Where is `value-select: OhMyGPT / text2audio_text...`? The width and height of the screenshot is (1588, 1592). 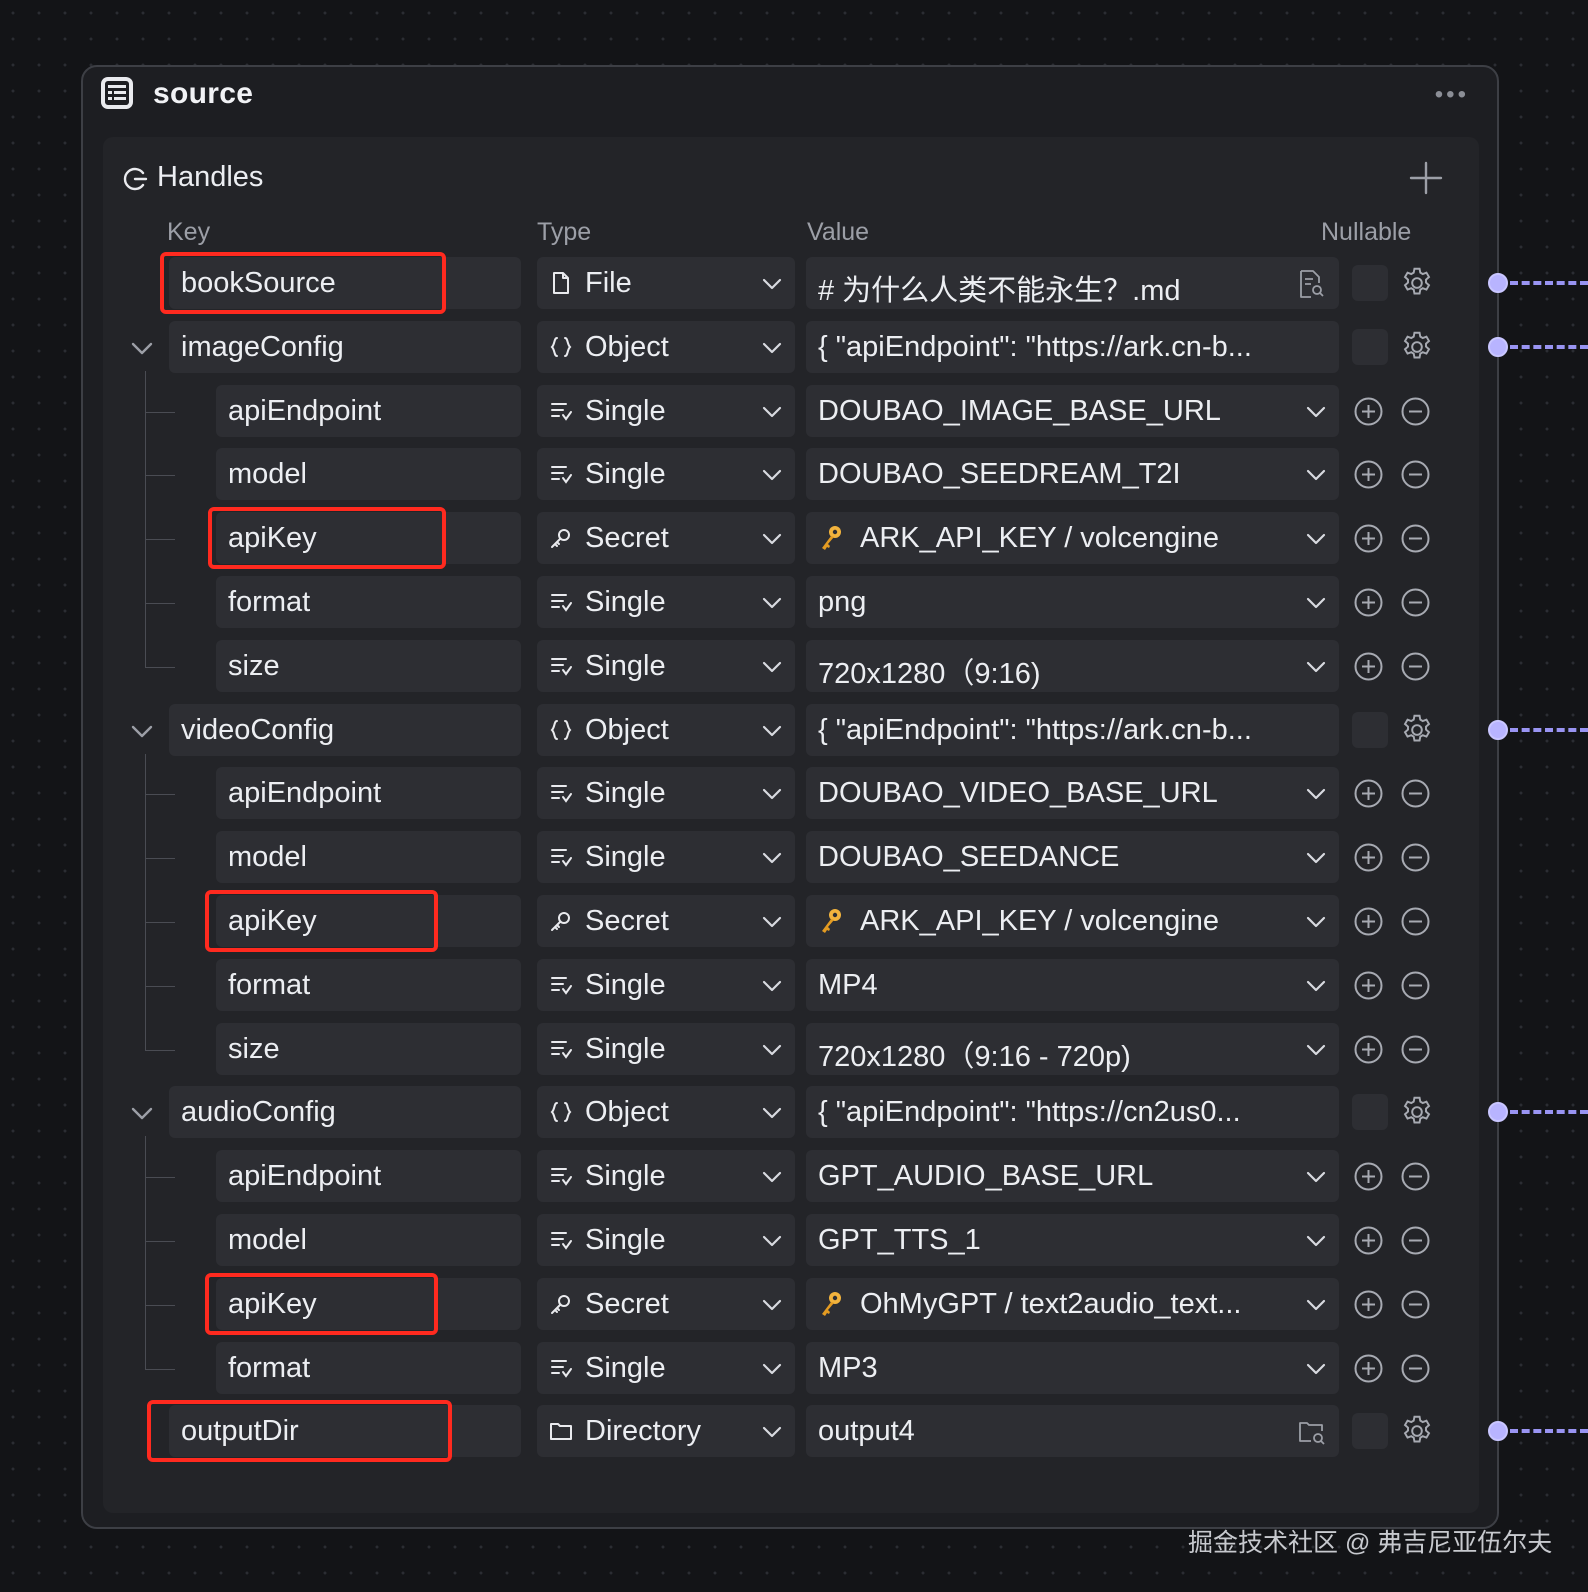
value-select: OhMyGPT / text2audio_text... is located at coordinates (1072, 1303).